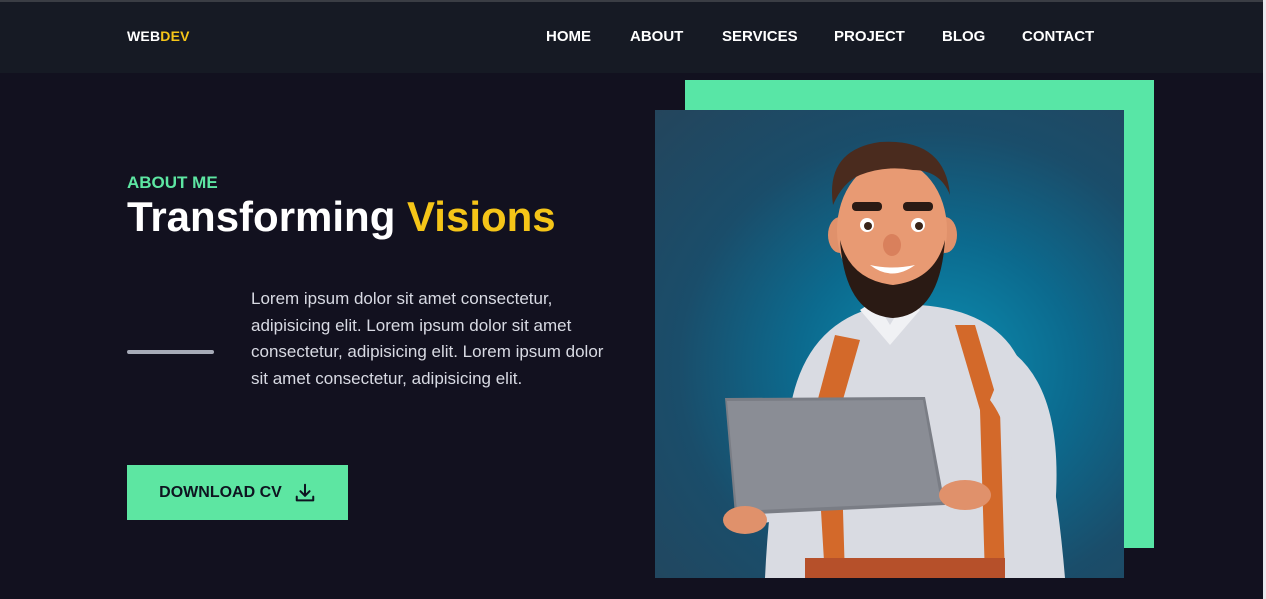  I want to click on logo-accent: DEV, so click(175, 36).